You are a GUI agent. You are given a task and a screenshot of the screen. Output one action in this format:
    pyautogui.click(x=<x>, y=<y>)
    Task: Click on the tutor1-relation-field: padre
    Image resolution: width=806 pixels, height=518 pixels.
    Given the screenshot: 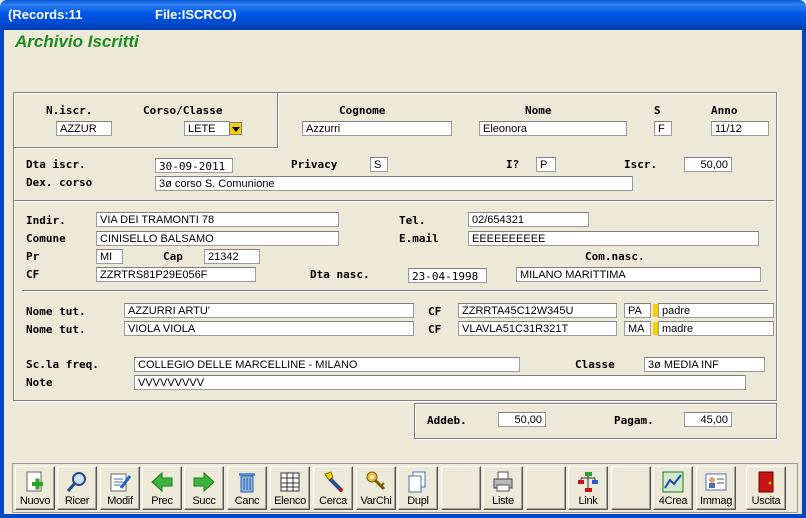 What is the action you would take?
    pyautogui.click(x=716, y=310)
    